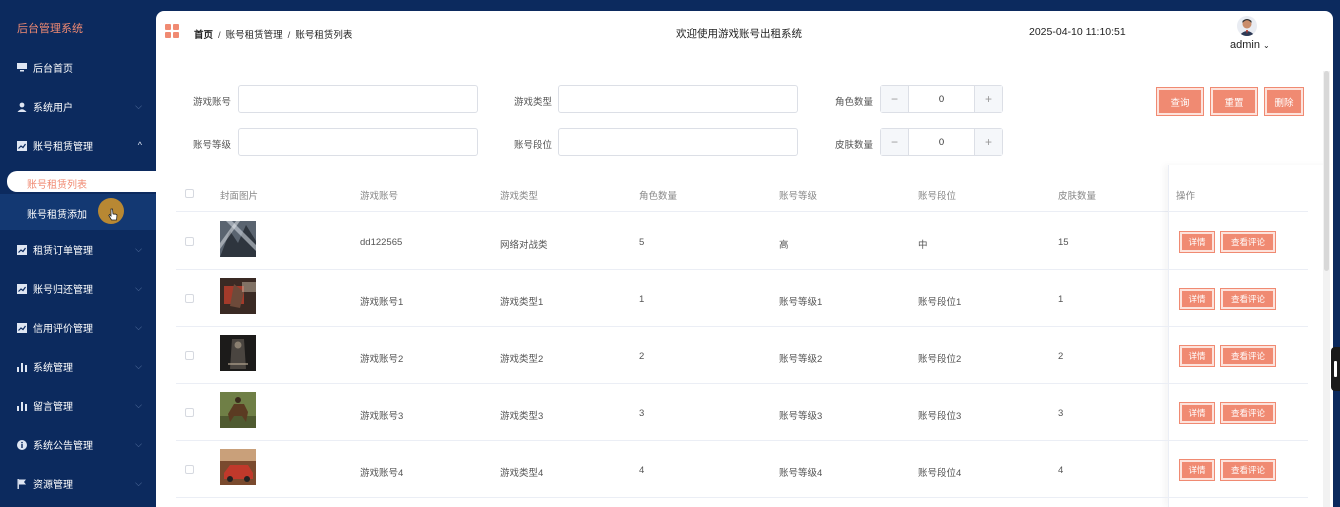 This screenshot has height=507, width=1340. What do you see at coordinates (1250, 45) in the screenshot?
I see `user-menu: admin ⌄` at bounding box center [1250, 45].